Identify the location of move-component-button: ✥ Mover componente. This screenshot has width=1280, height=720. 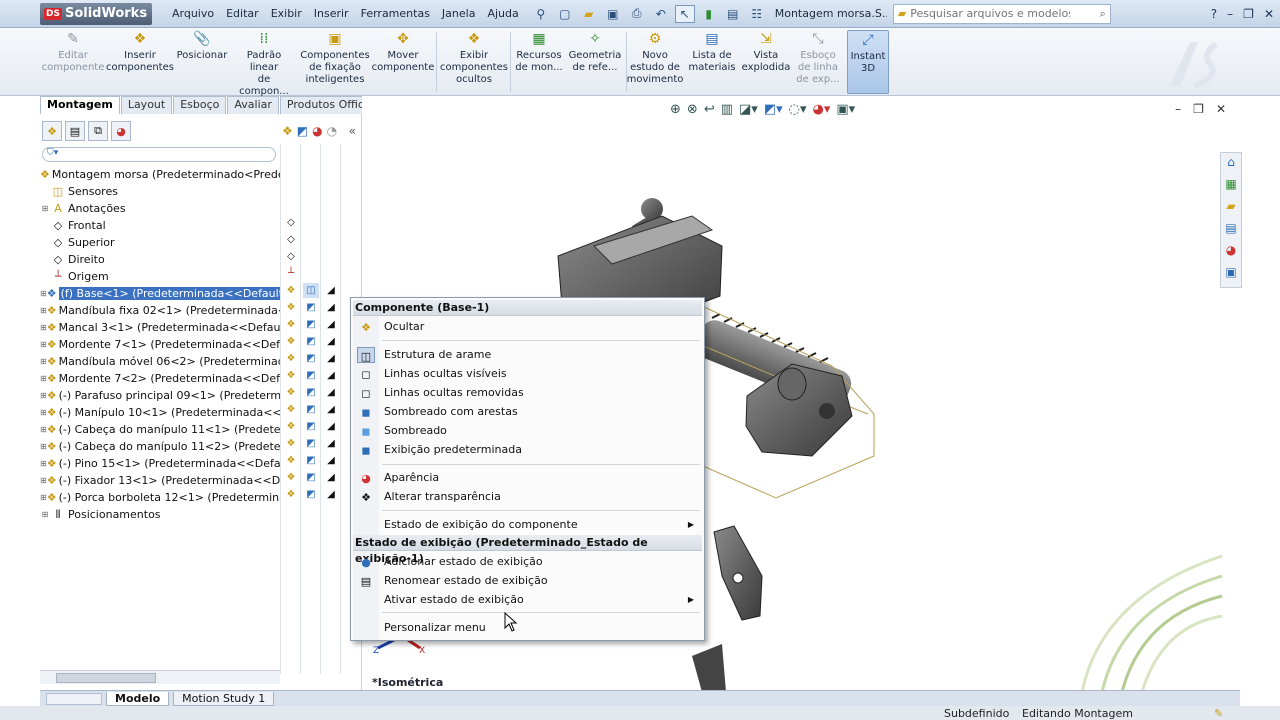
(403, 62).